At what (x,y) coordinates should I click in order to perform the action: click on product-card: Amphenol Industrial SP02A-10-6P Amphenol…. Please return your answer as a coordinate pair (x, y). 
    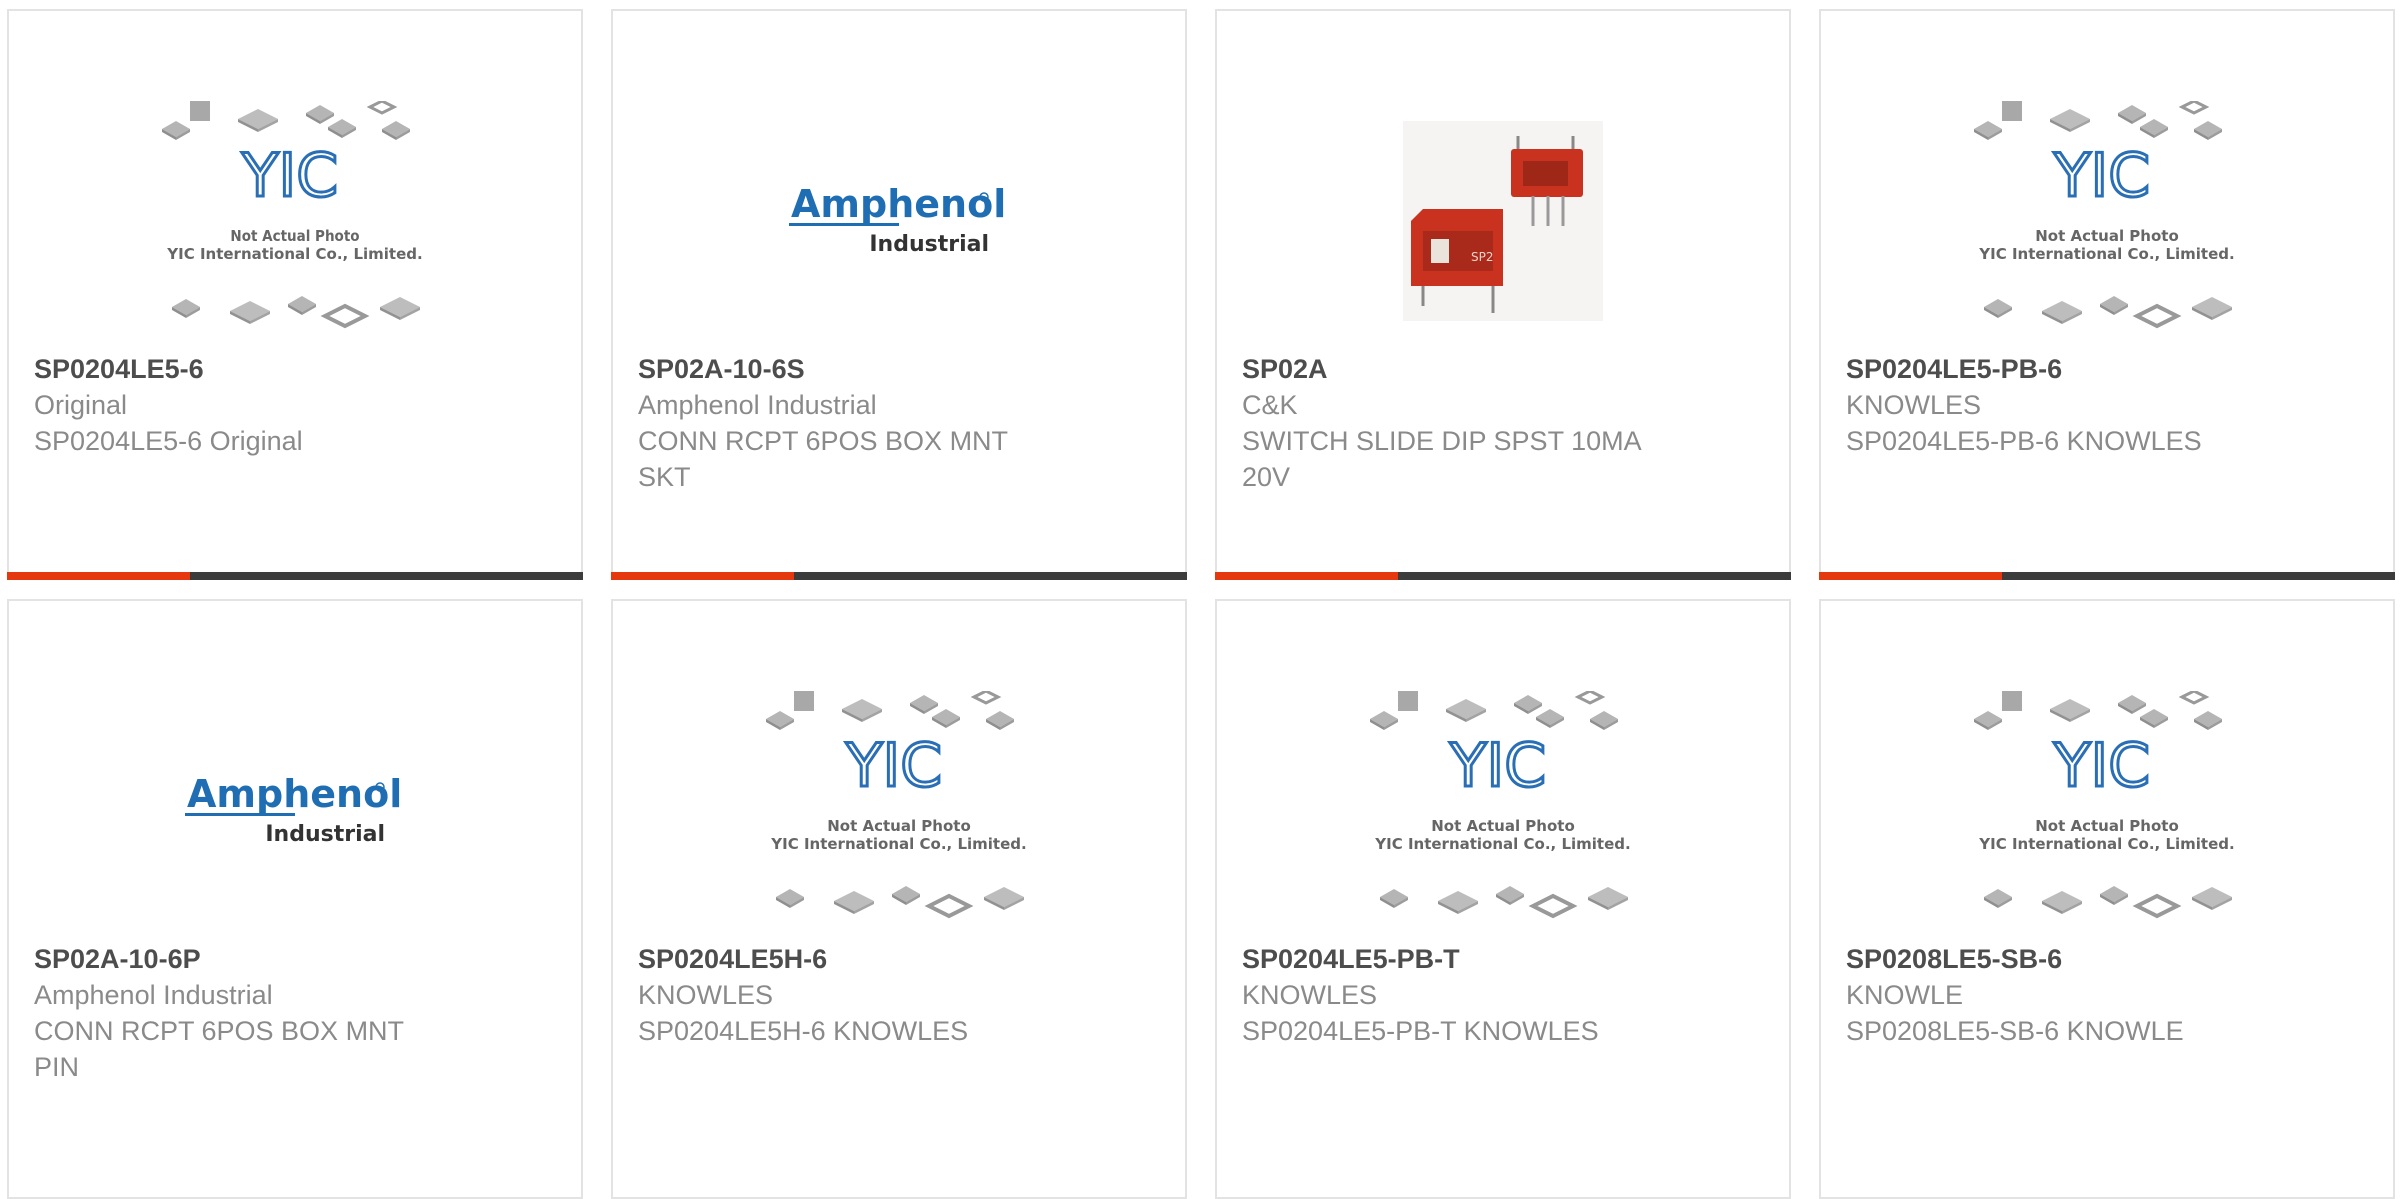
    Looking at the image, I should click on (295, 899).